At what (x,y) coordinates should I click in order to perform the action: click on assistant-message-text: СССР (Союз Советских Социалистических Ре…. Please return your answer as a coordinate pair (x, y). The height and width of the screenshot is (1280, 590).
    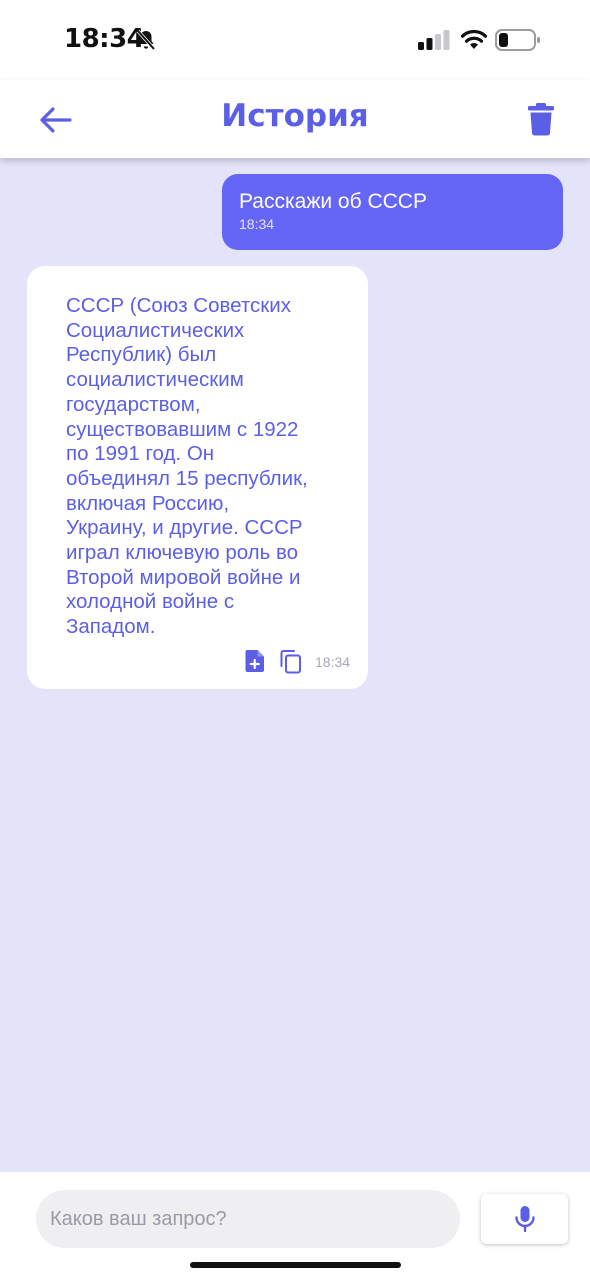
    Looking at the image, I should click on (187, 466).